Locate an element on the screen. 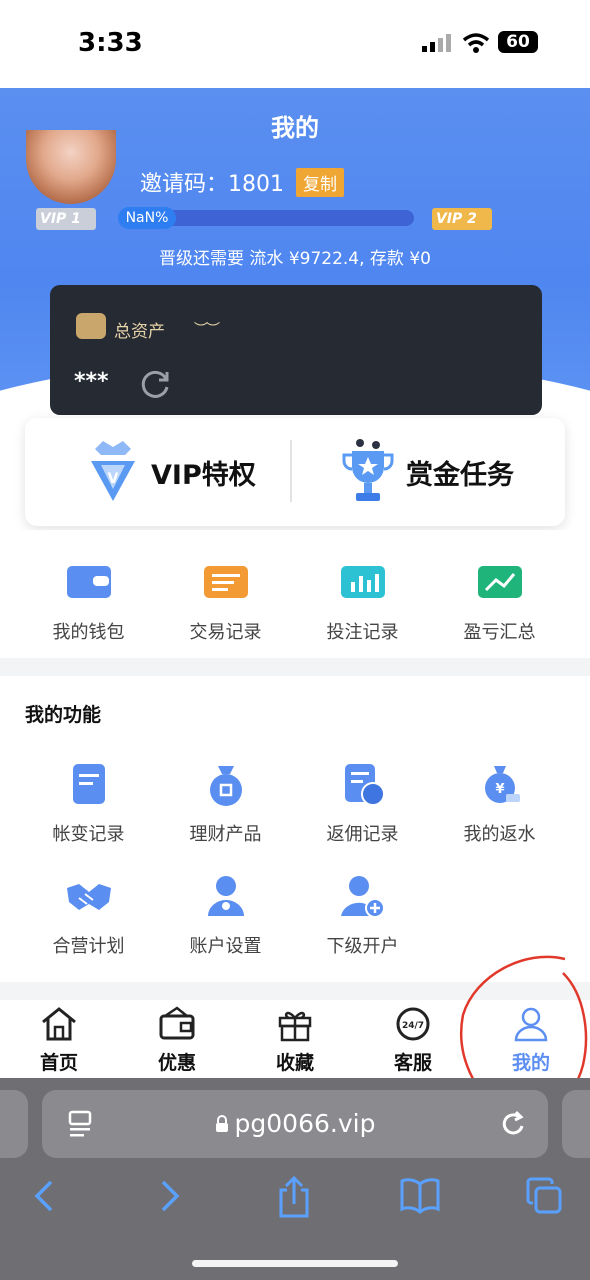 This screenshot has width=590, height=1280. home-indicator is located at coordinates (295, 1263).